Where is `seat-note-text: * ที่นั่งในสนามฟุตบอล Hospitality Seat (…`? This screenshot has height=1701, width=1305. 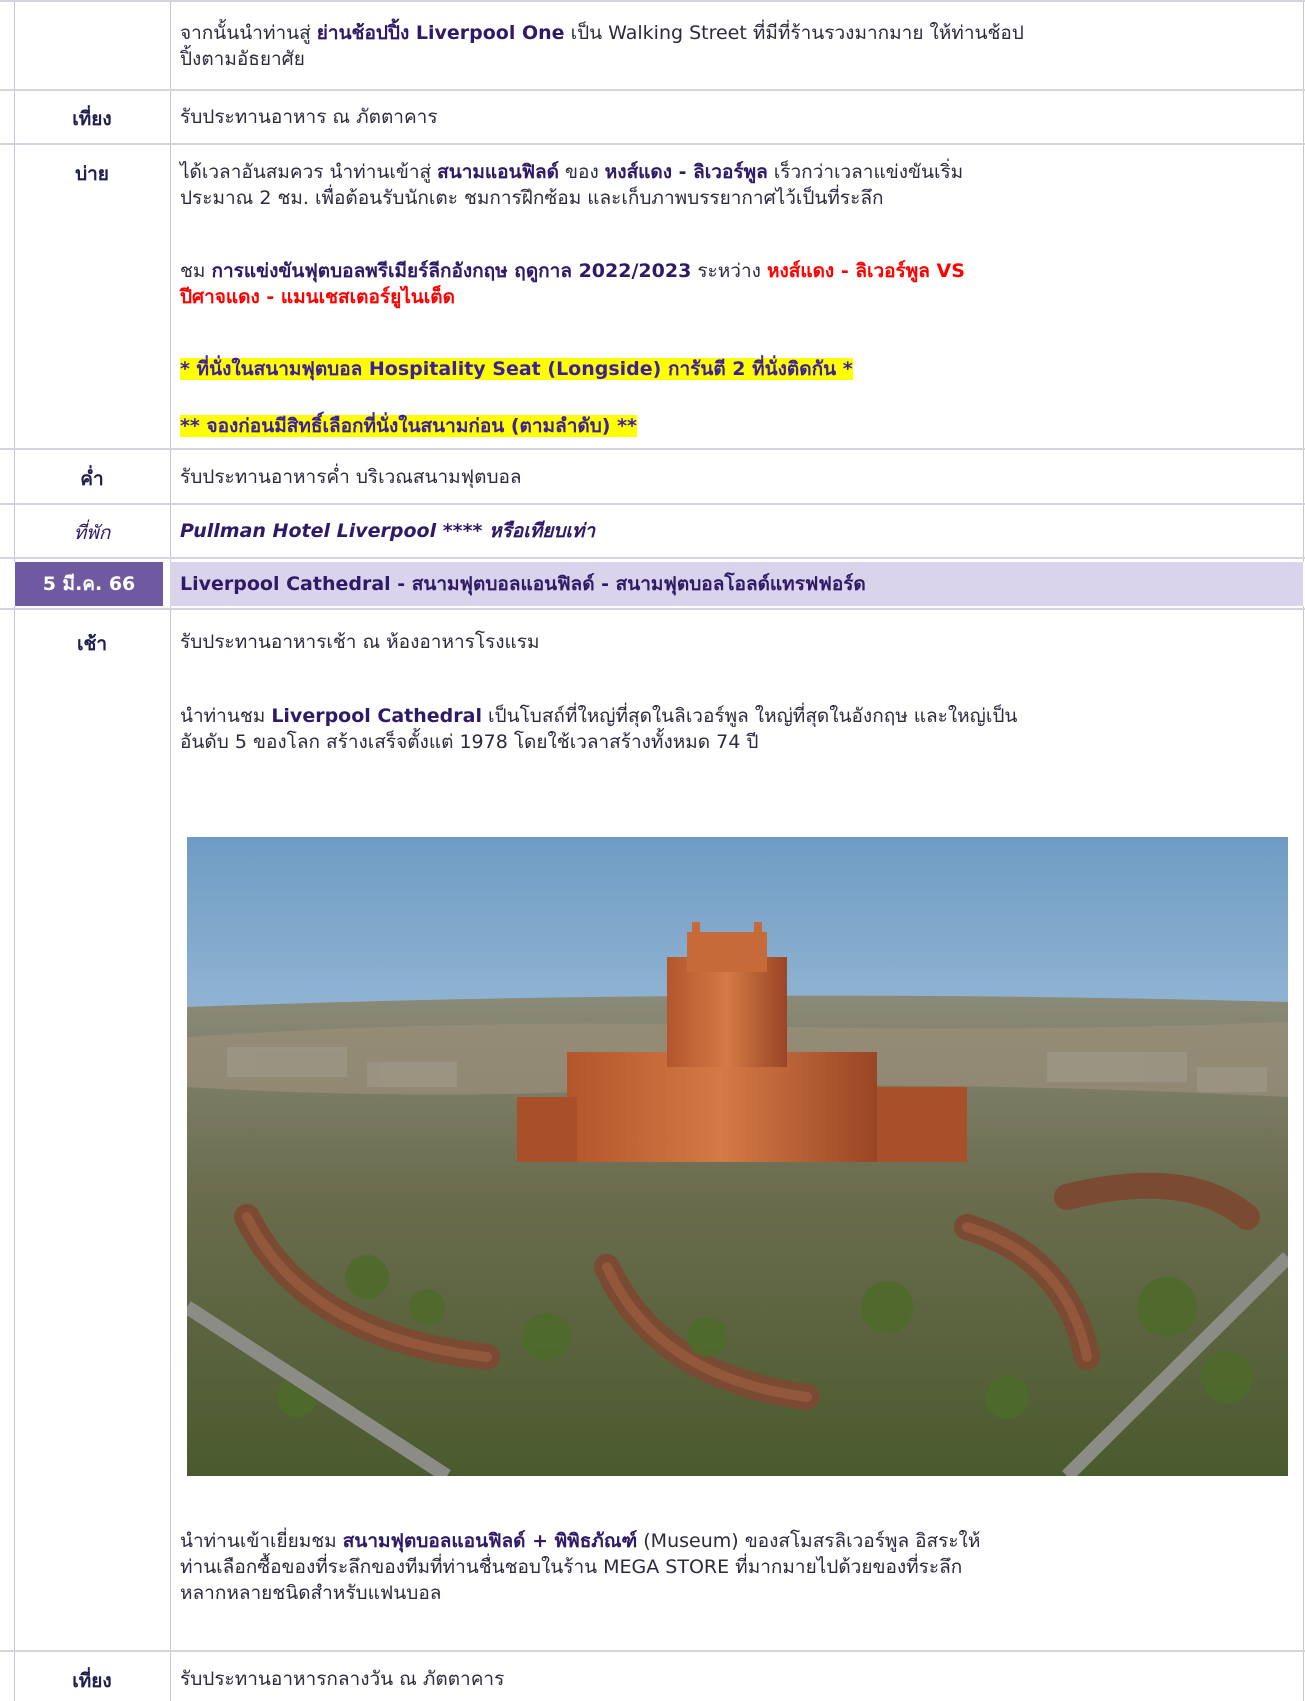 seat-note-text: * ที่นั่งในสนามฟุตบอล Hospitality Seat (… is located at coordinates (516, 369).